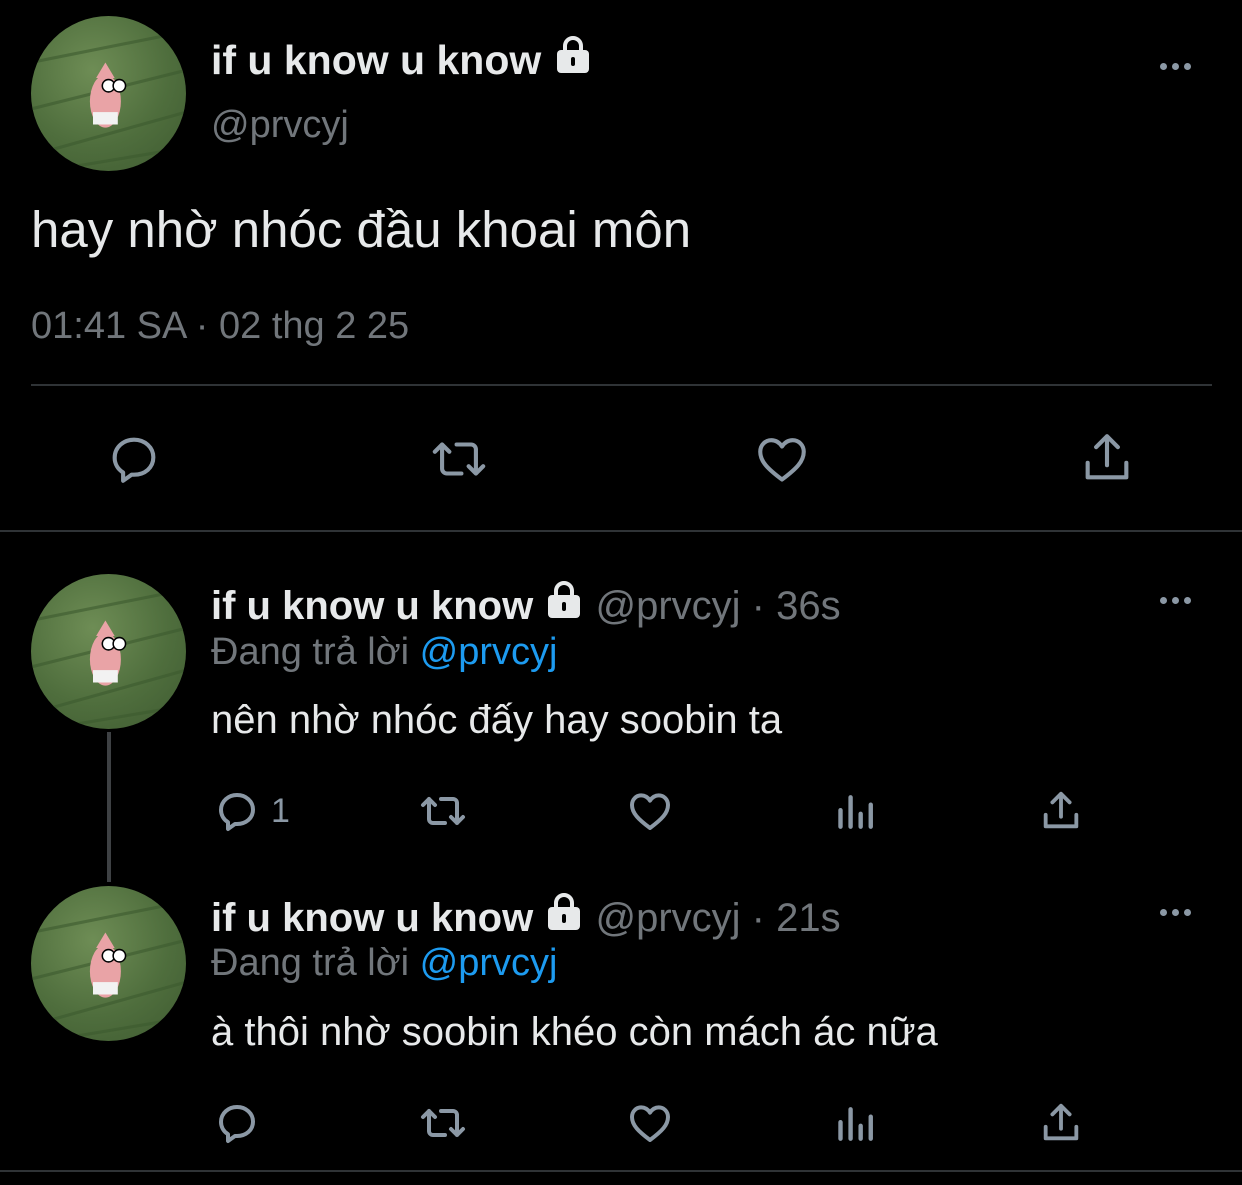  What do you see at coordinates (808, 918) in the screenshot?
I see `reply-time: 21s` at bounding box center [808, 918].